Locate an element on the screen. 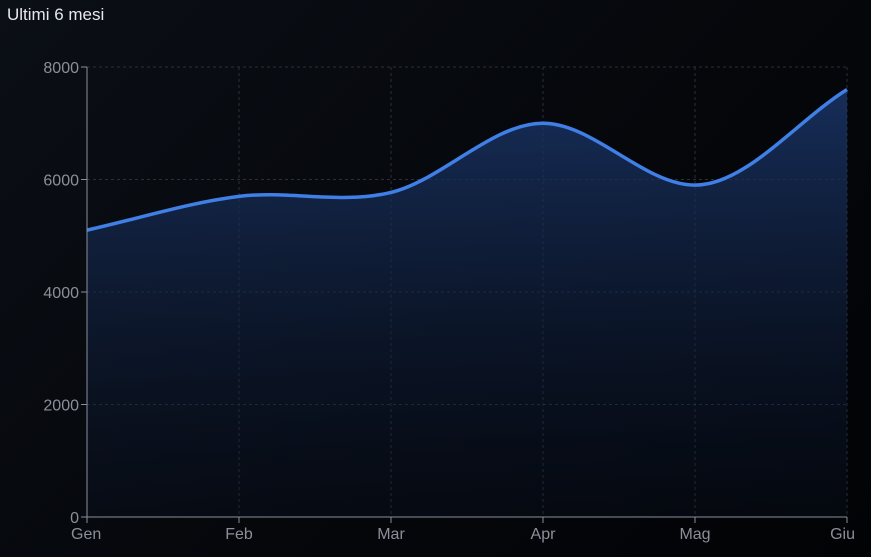 The image size is (871, 557). y-tick-label: 4000 is located at coordinates (61, 293).